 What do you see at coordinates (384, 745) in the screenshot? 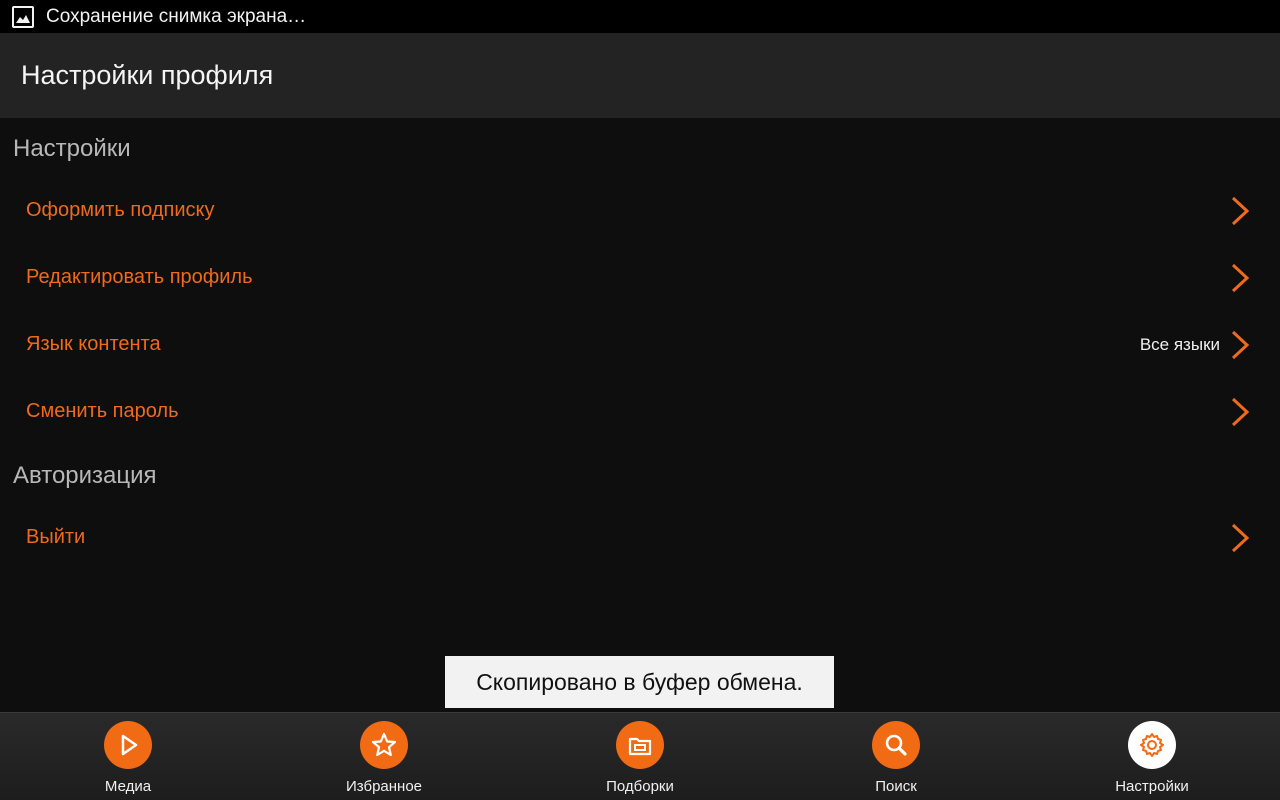
I see `star-icon` at bounding box center [384, 745].